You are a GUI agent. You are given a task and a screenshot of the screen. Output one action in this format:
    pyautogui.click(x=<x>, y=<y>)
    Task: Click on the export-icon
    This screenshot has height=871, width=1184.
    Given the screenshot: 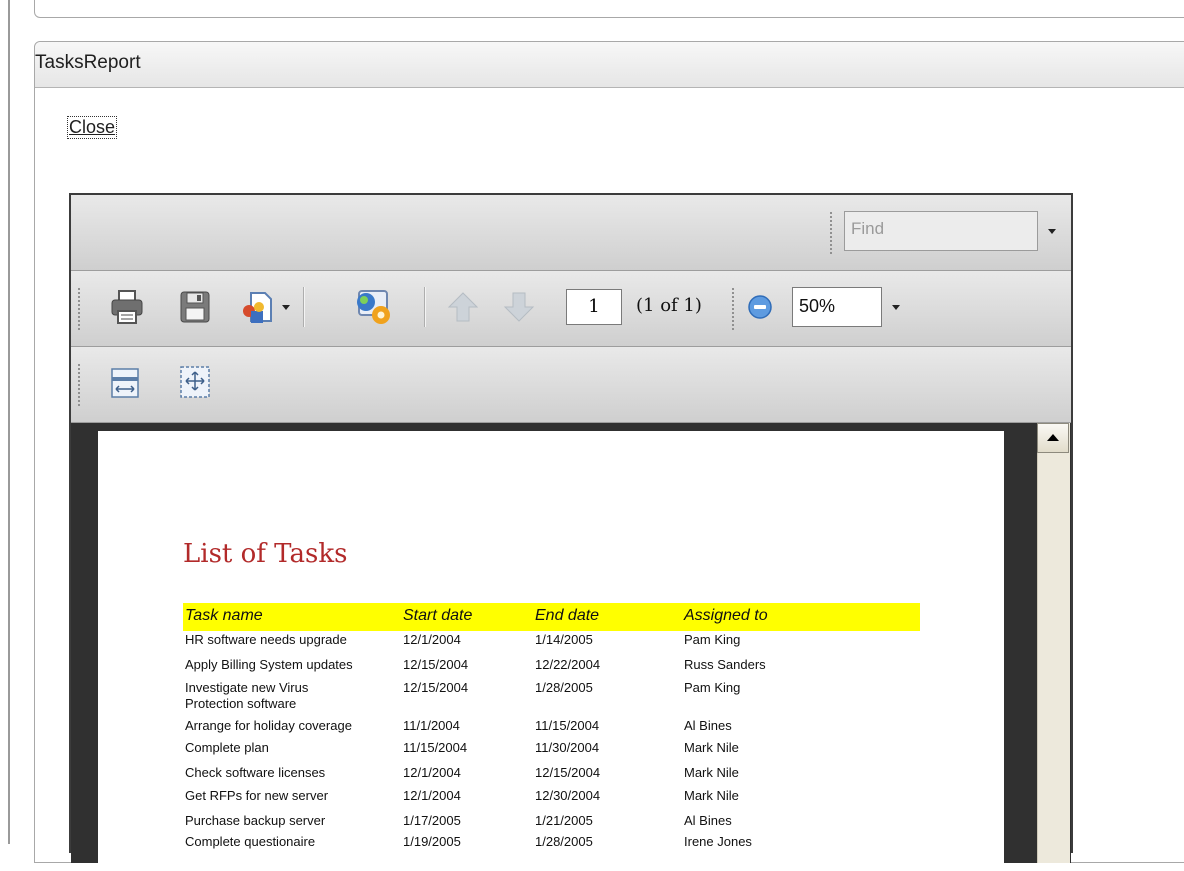 What is the action you would take?
    pyautogui.click(x=257, y=307)
    